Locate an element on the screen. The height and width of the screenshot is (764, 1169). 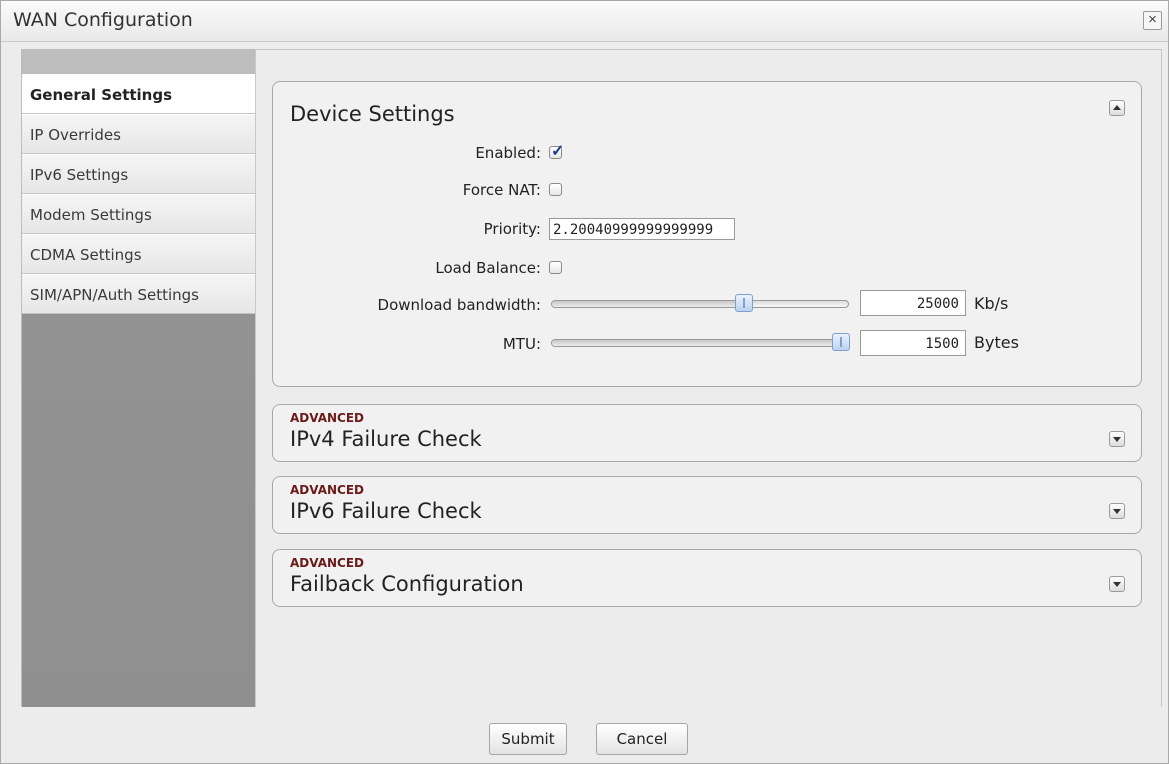
sidebar-item-ip-overrides: IP Overrides is located at coordinates (138, 134).